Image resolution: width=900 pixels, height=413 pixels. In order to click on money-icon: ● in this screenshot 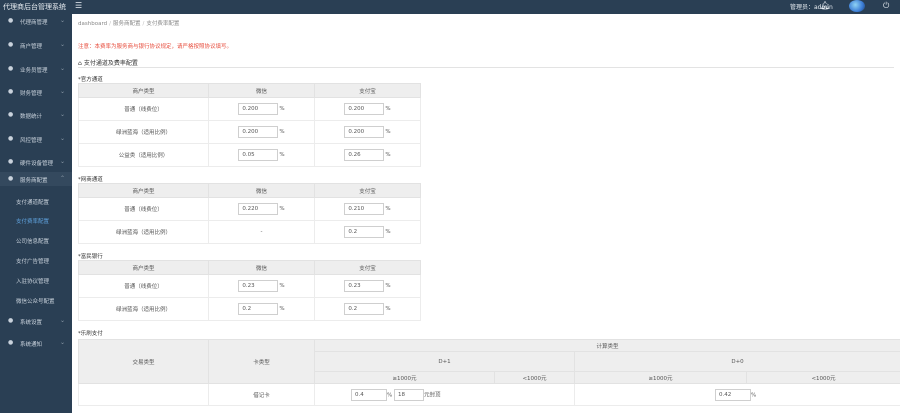, I will do `click(11, 91)`.